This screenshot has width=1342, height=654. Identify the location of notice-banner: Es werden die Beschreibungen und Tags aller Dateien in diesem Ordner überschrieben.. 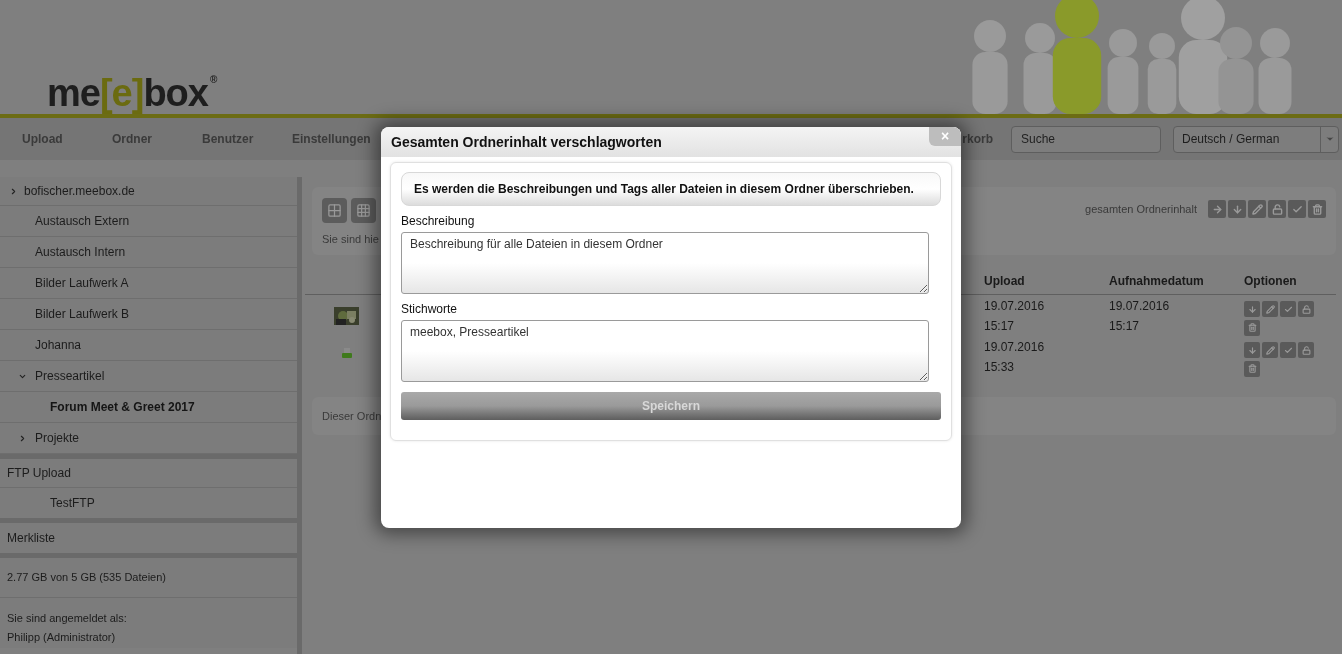
(671, 189).